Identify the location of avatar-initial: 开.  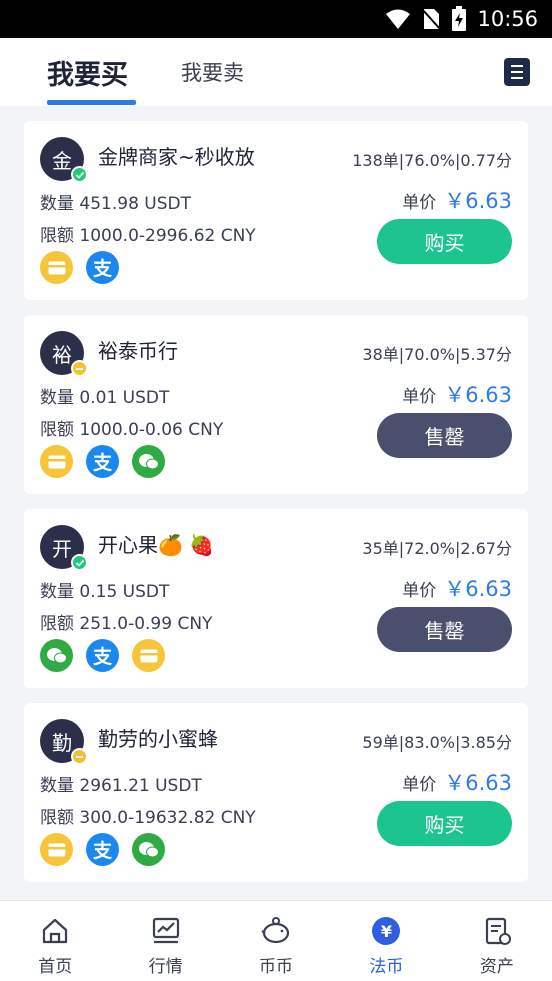
(62, 548).